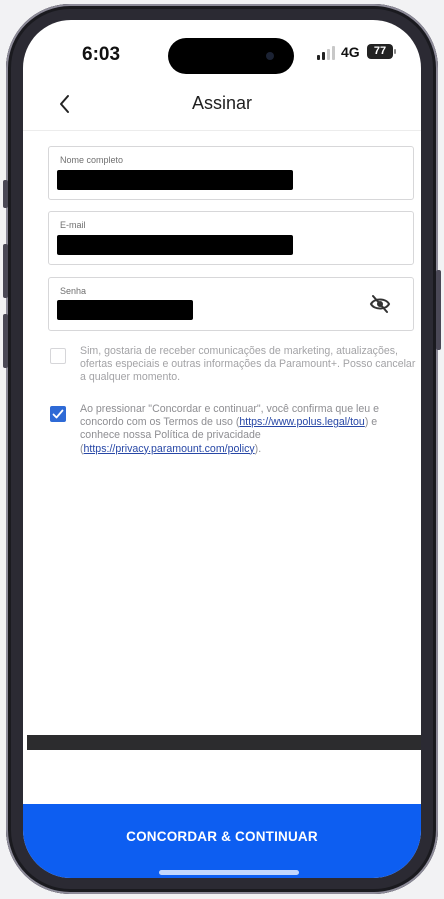  What do you see at coordinates (175, 245) in the screenshot?
I see `email-value-redacted` at bounding box center [175, 245].